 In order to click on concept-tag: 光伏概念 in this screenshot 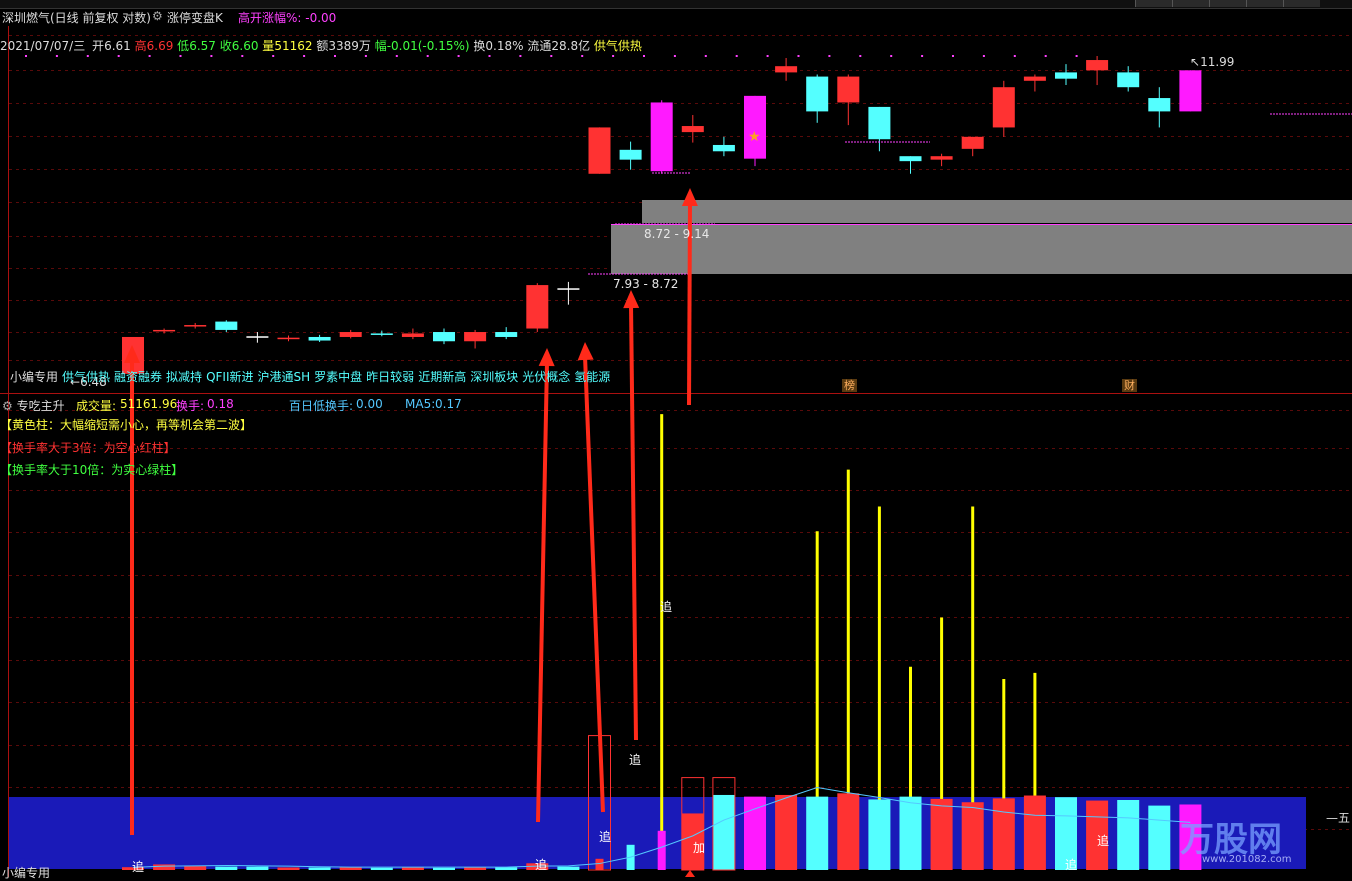, I will do `click(546, 377)`.